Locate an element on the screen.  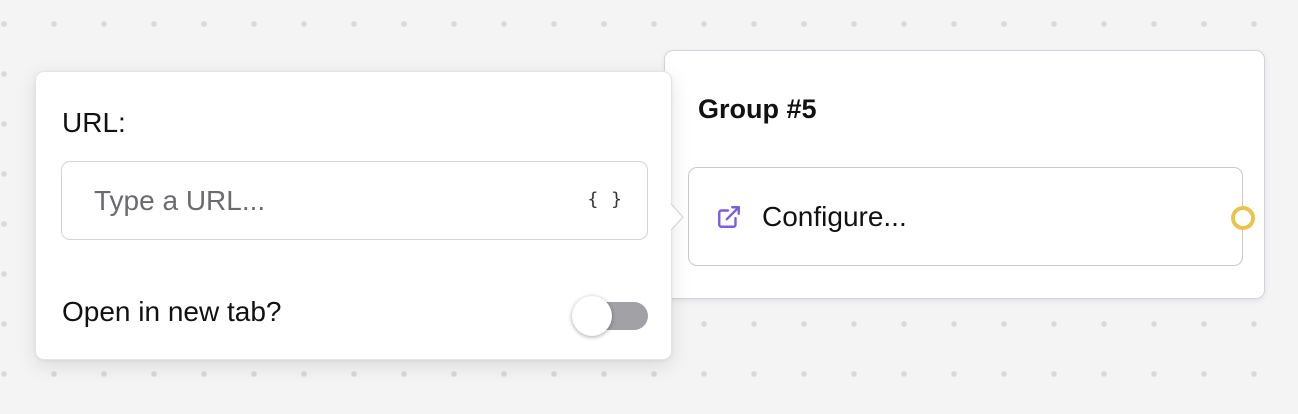
url-input is located at coordinates (354, 200).